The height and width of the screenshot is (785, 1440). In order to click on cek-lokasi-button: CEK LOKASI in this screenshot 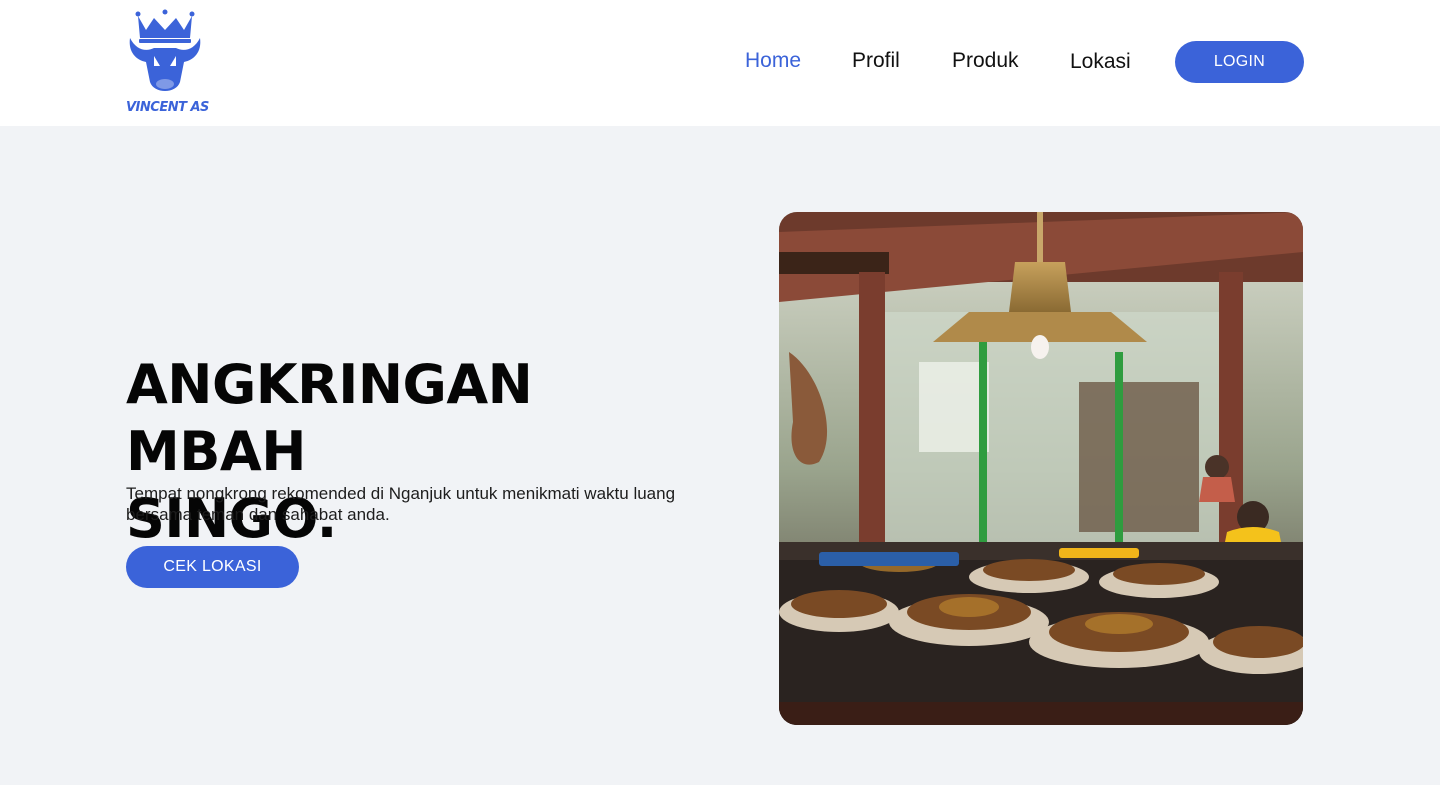, I will do `click(212, 567)`.